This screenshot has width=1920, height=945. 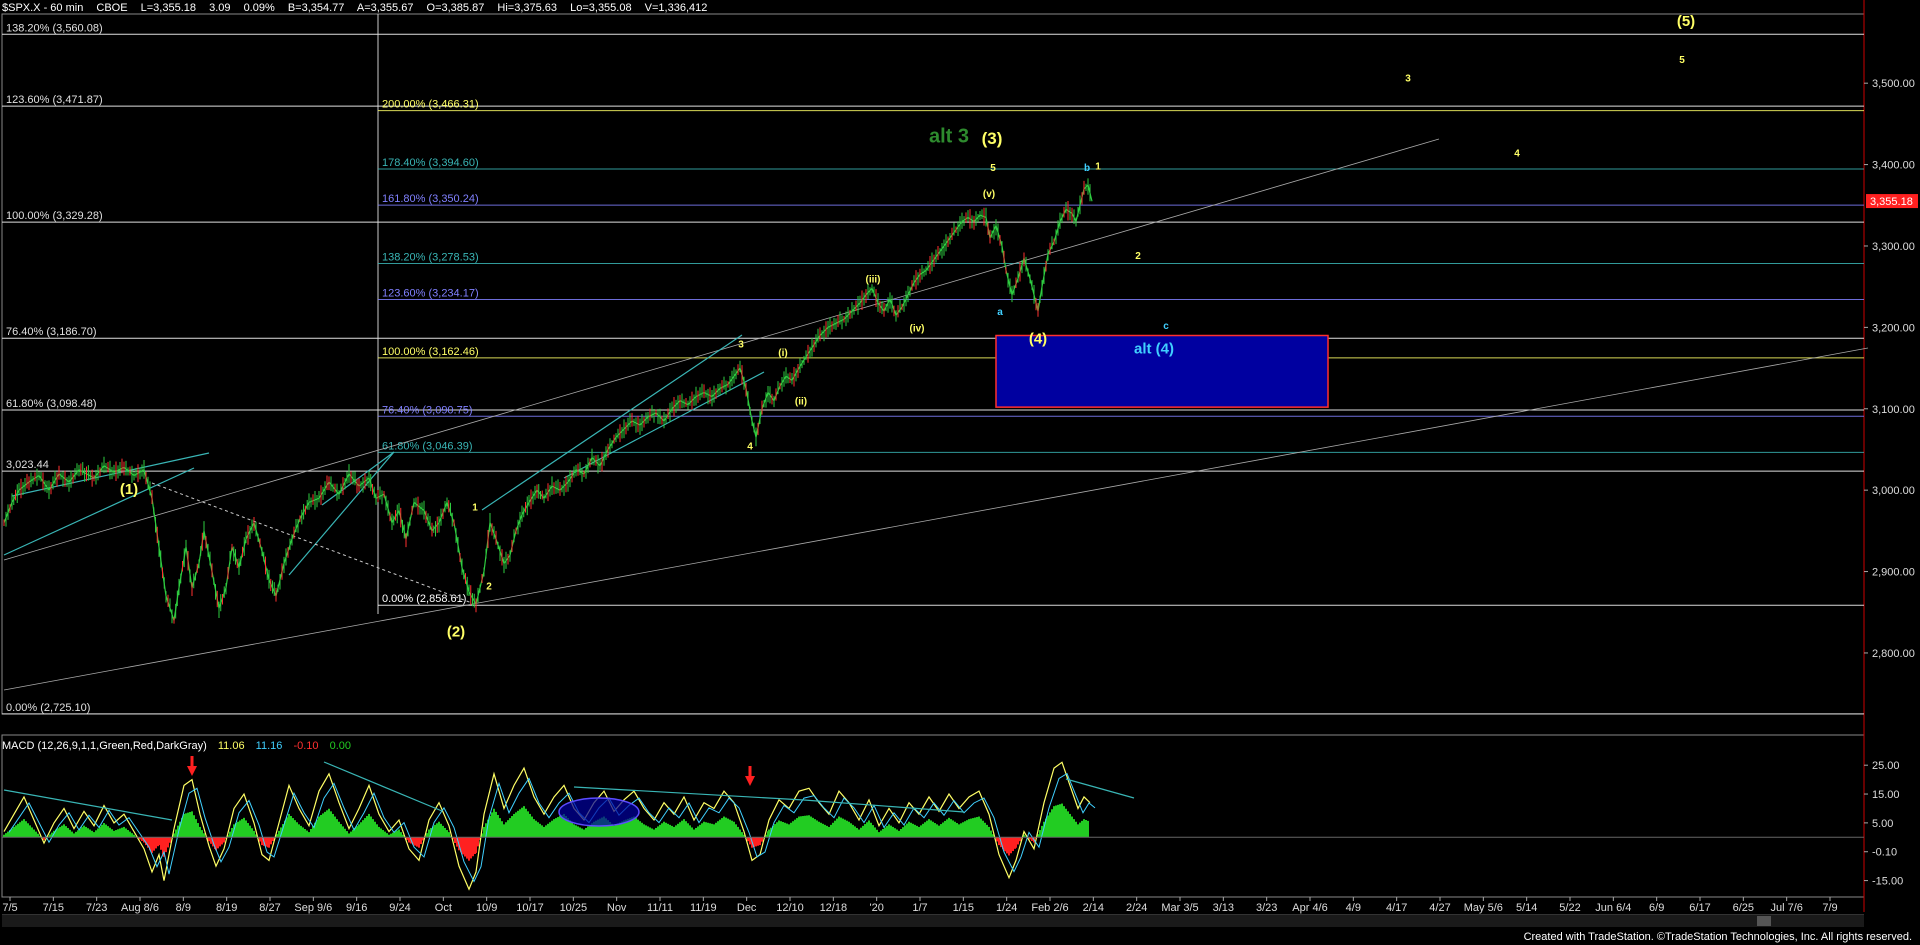 What do you see at coordinates (1893, 491) in the screenshot?
I see `price-tick-label: 3,000.00` at bounding box center [1893, 491].